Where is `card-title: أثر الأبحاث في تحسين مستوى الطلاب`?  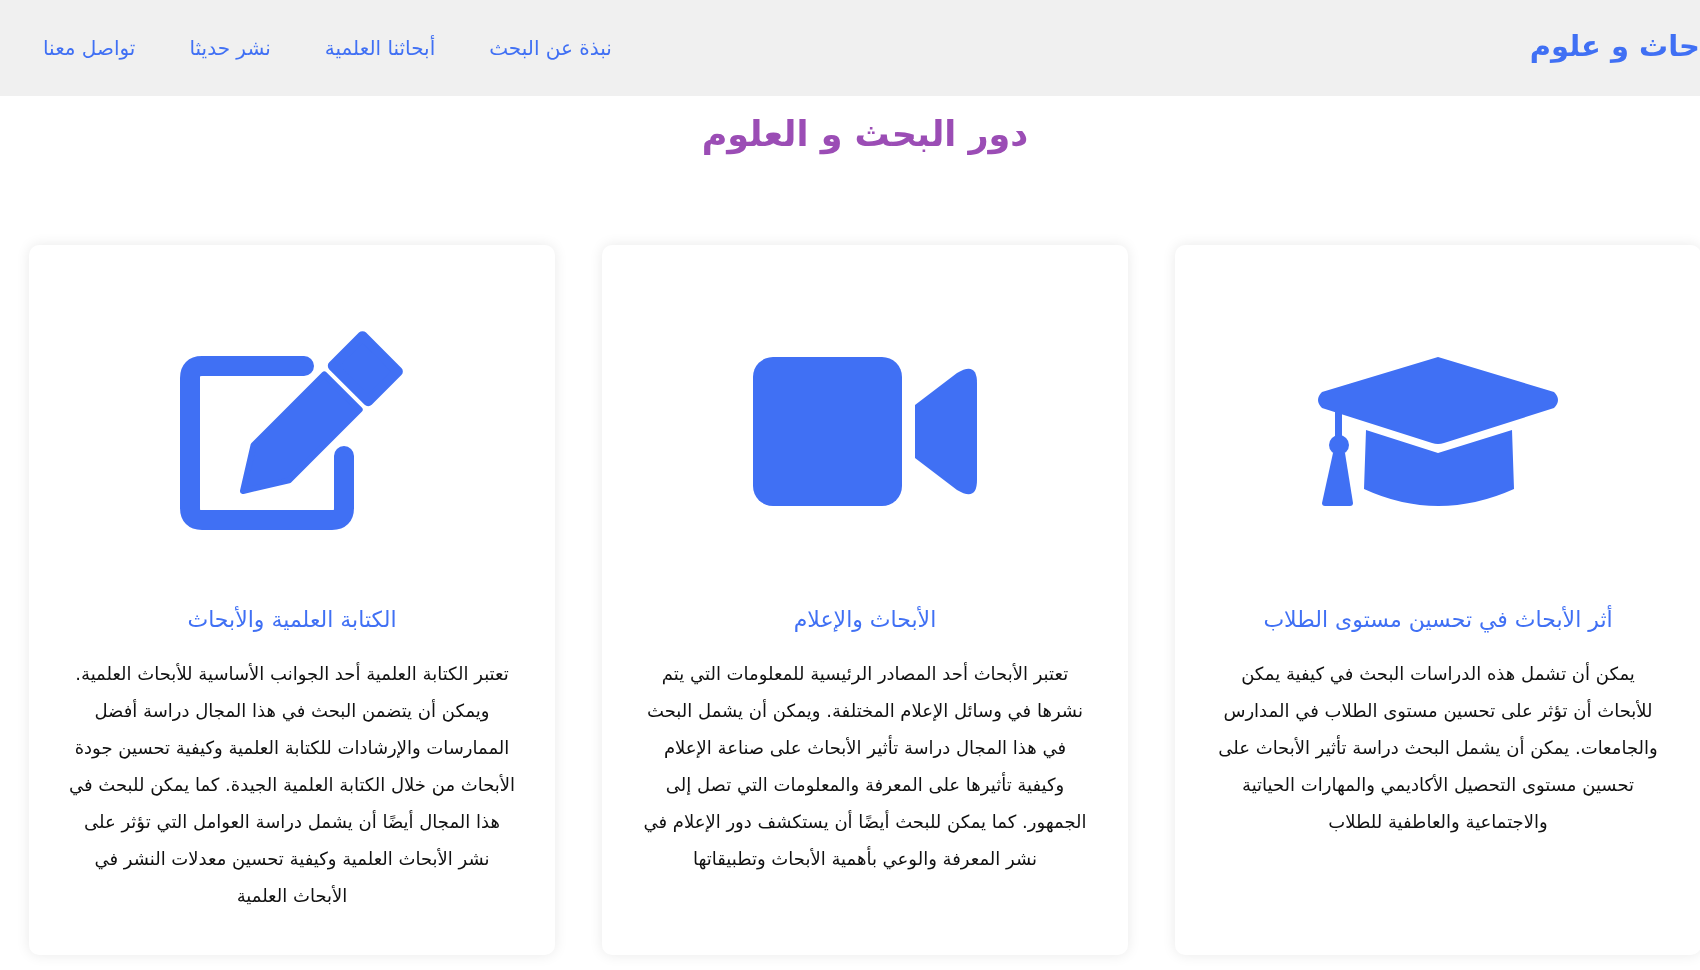 card-title: أثر الأبحاث في تحسين مستوى الطلاب is located at coordinates (1438, 620).